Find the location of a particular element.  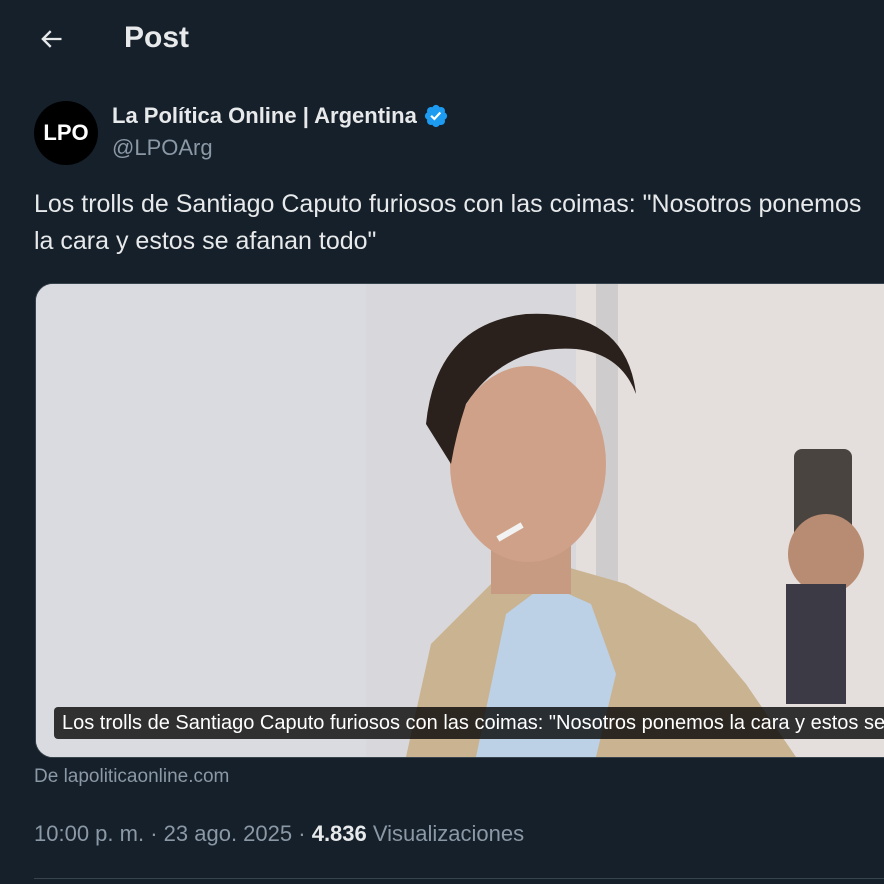

views-label: Visualizaciones is located at coordinates (448, 833).